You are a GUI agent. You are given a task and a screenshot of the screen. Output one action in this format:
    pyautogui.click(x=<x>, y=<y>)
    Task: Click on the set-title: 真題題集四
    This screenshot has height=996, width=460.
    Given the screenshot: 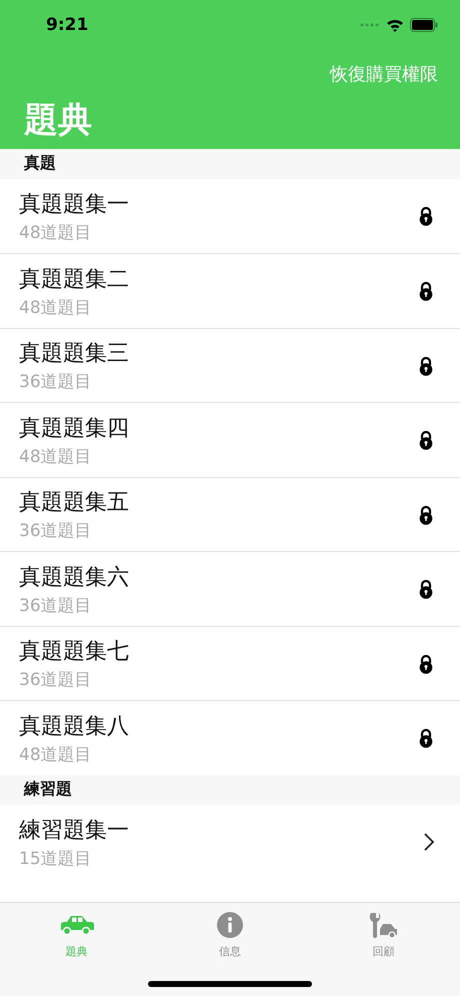 What is the action you would take?
    pyautogui.click(x=218, y=427)
    